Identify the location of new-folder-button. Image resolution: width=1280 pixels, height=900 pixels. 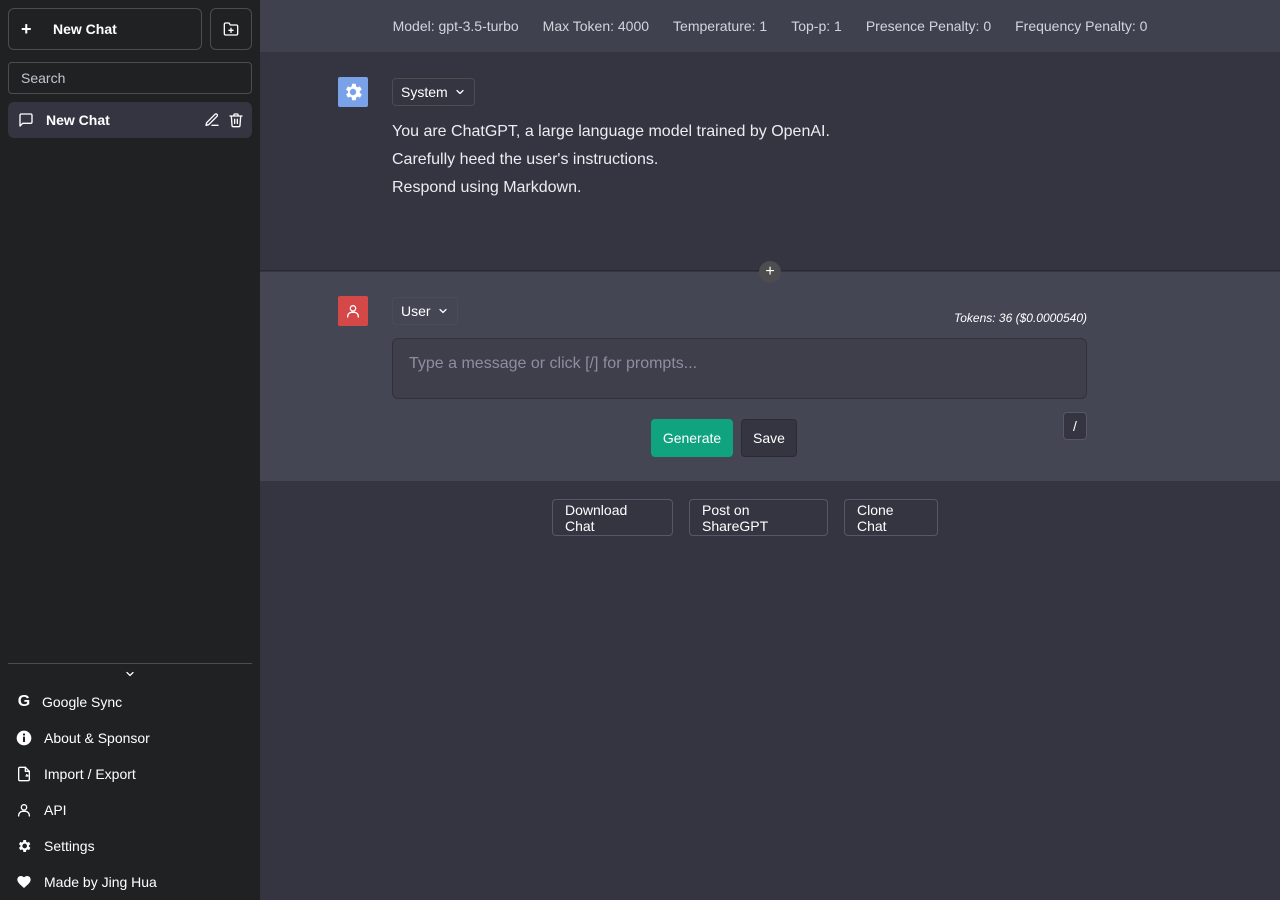
(231, 29).